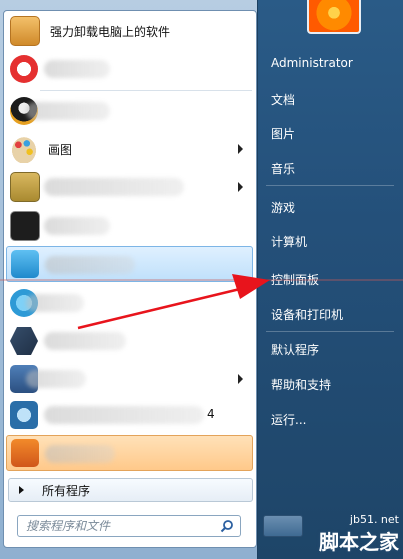 Image resolution: width=403 pixels, height=559 pixels. What do you see at coordinates (110, 31) in the screenshot?
I see `program-label: 强力卸载电脑上的软件` at bounding box center [110, 31].